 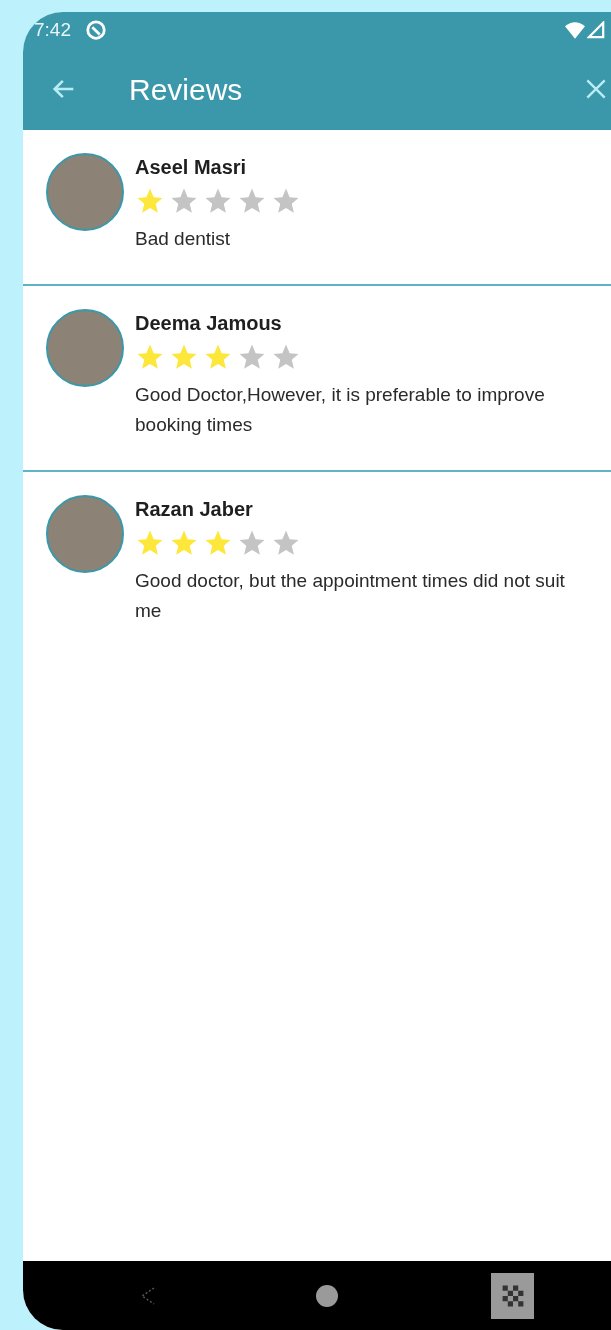 I want to click on review-text: Good doctor, but the appointment times did not suit me, so click(x=350, y=596).